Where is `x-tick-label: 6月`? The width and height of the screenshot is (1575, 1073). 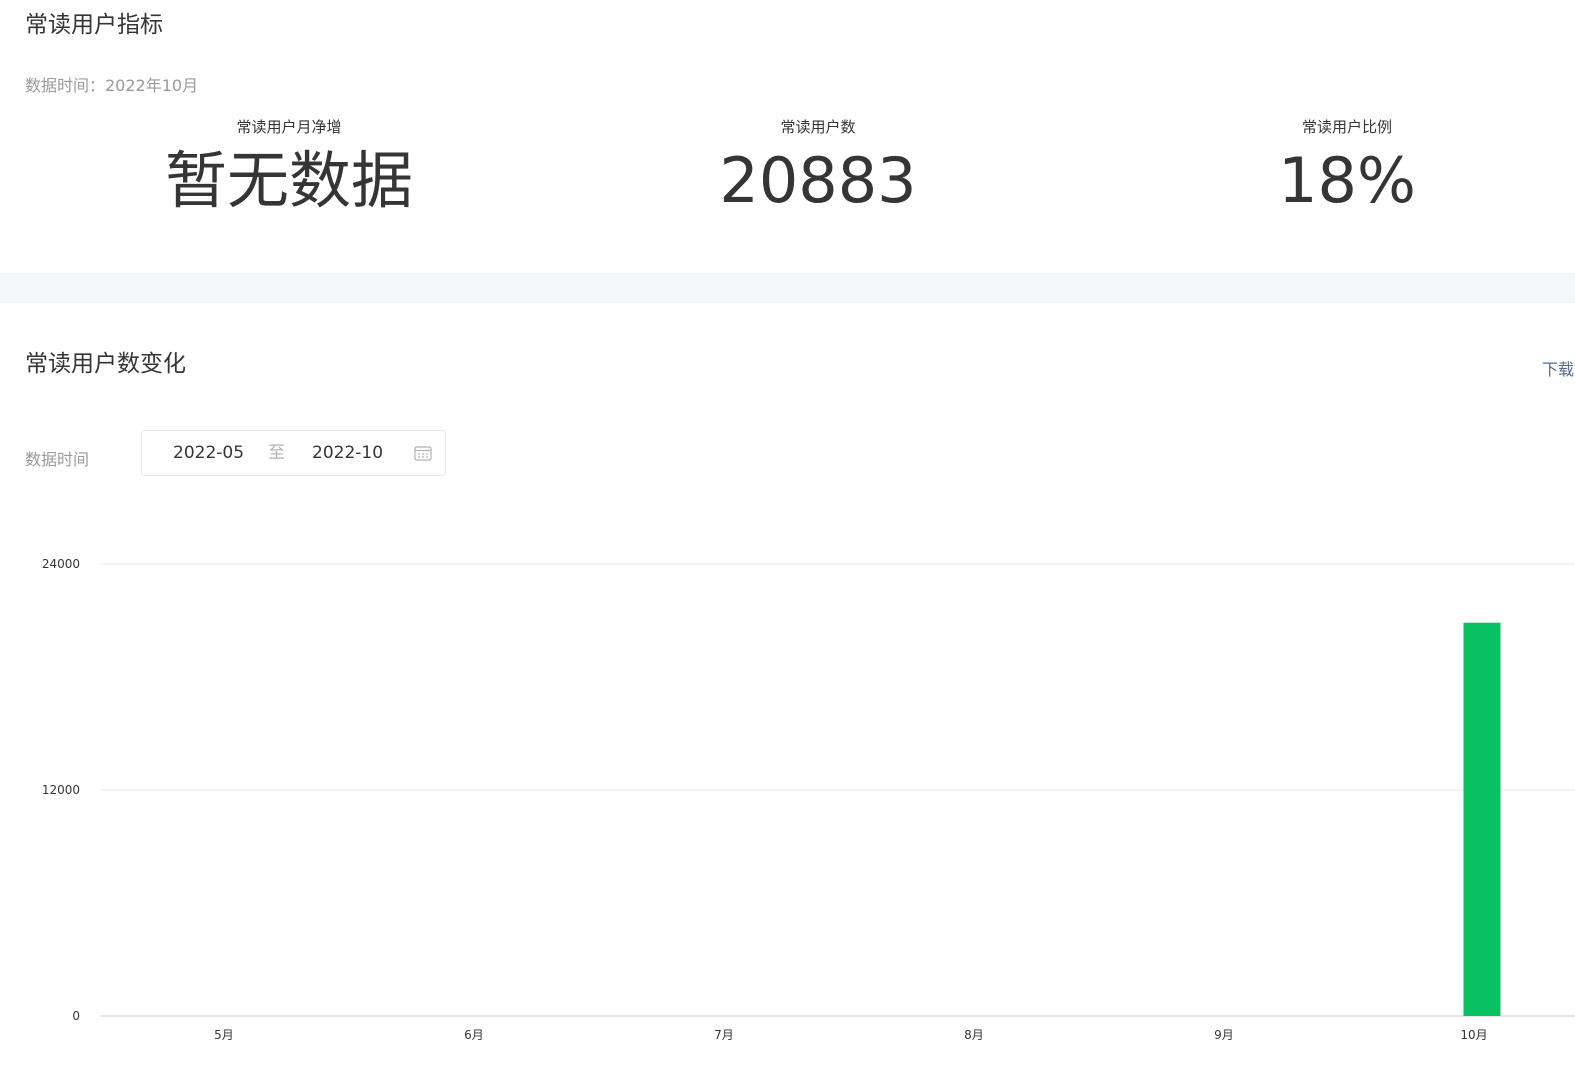
x-tick-label: 6月 is located at coordinates (474, 1035).